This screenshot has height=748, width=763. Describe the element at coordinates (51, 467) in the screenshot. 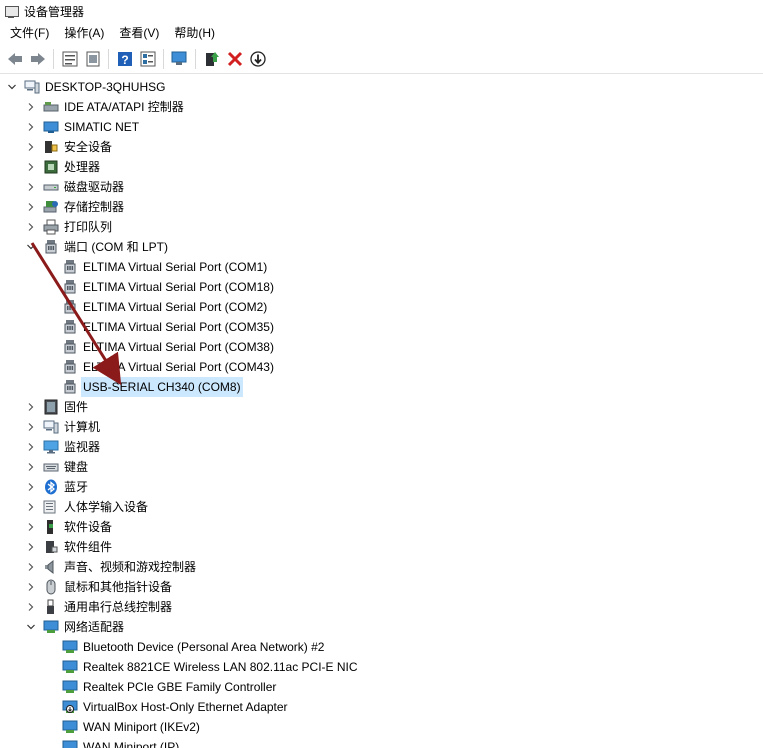

I see `keyboard-icon` at that location.